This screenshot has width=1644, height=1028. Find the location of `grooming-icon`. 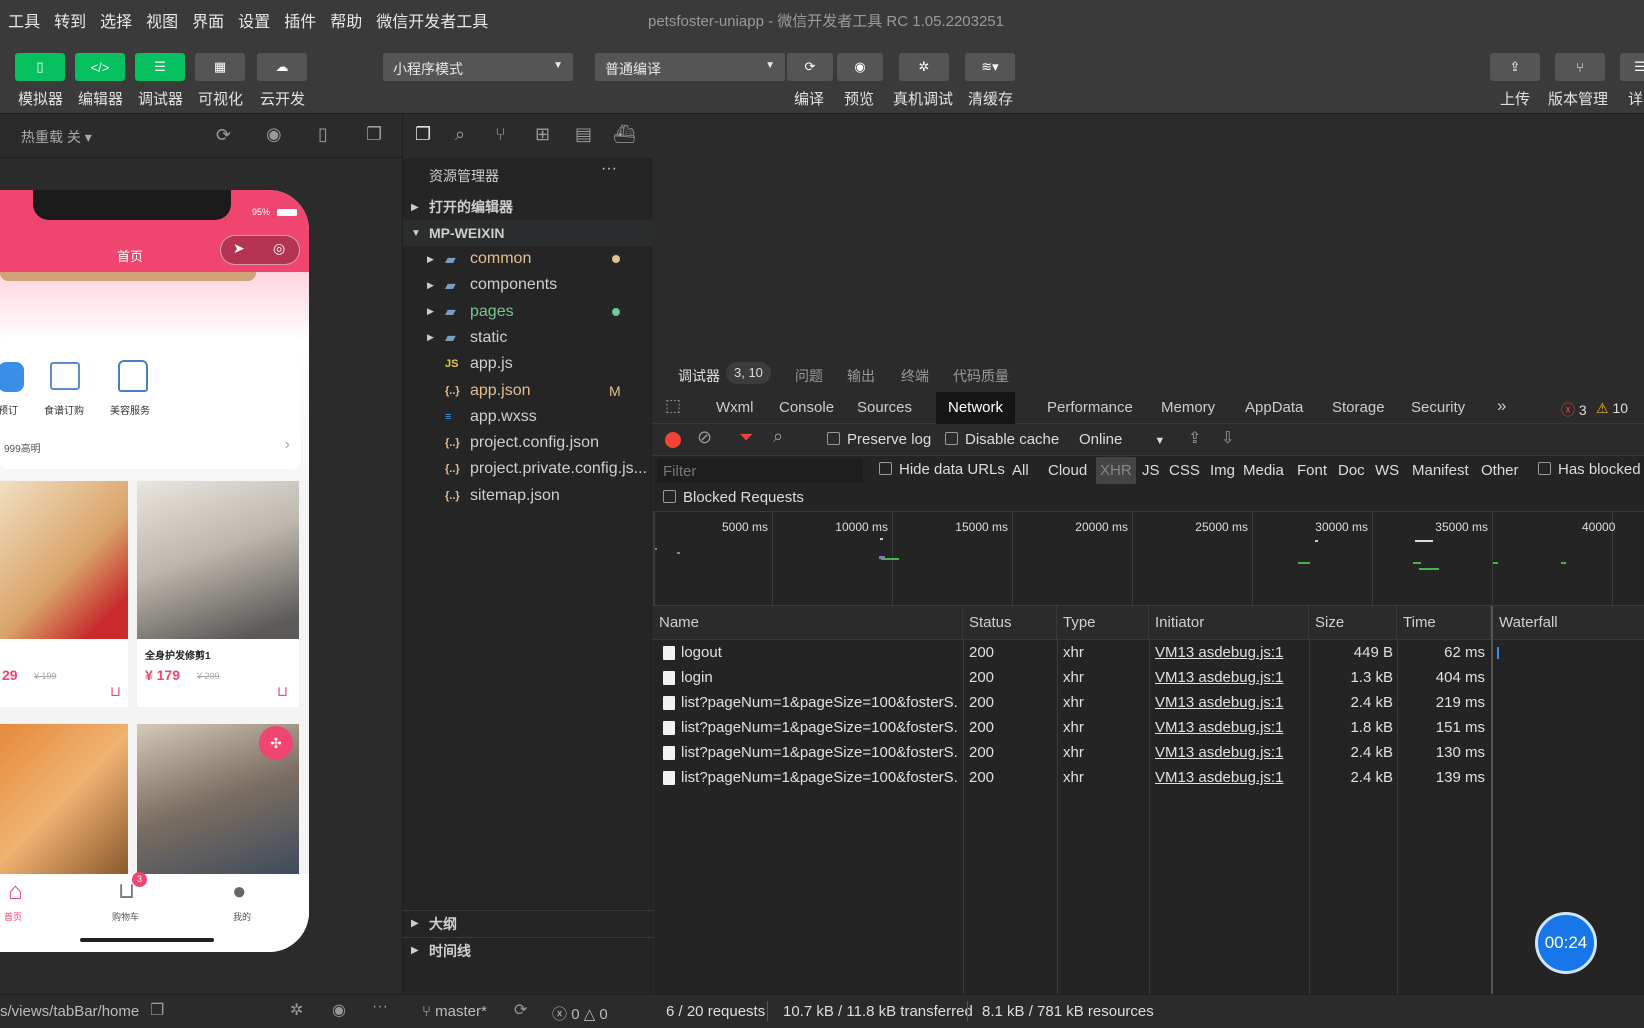

grooming-icon is located at coordinates (133, 376).